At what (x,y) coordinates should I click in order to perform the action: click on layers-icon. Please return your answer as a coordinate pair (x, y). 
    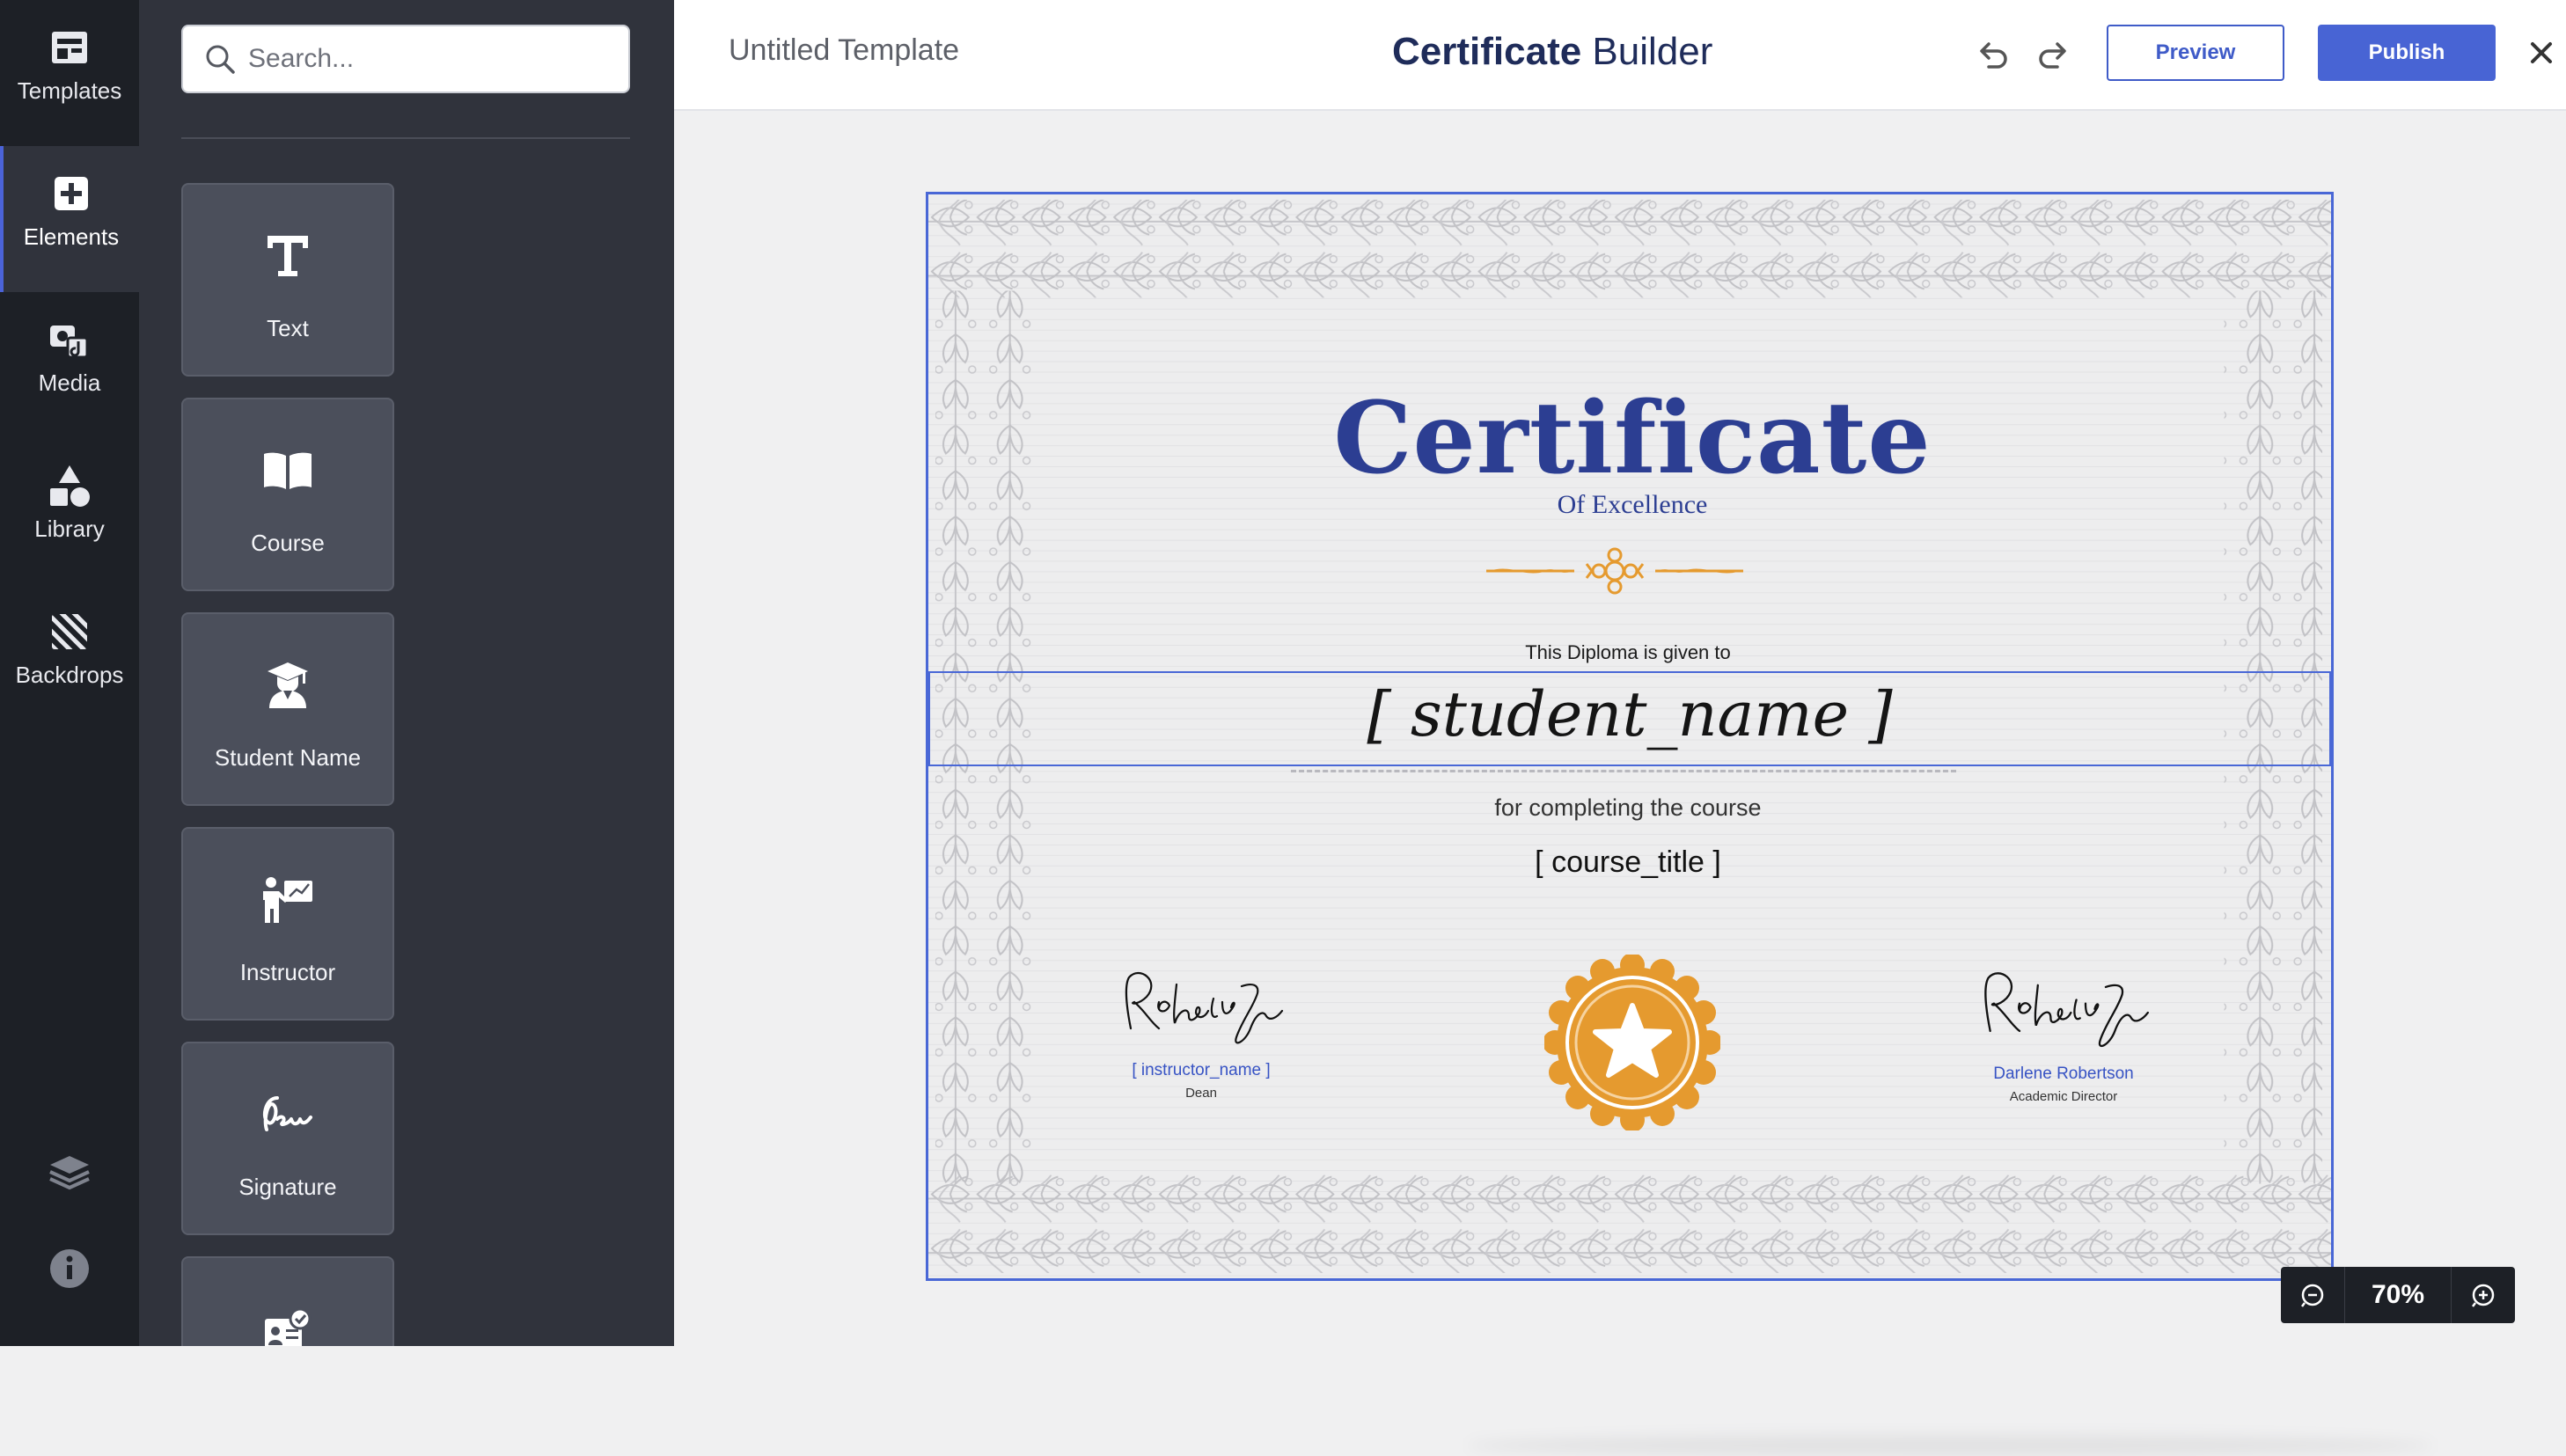
    Looking at the image, I should click on (69, 1171).